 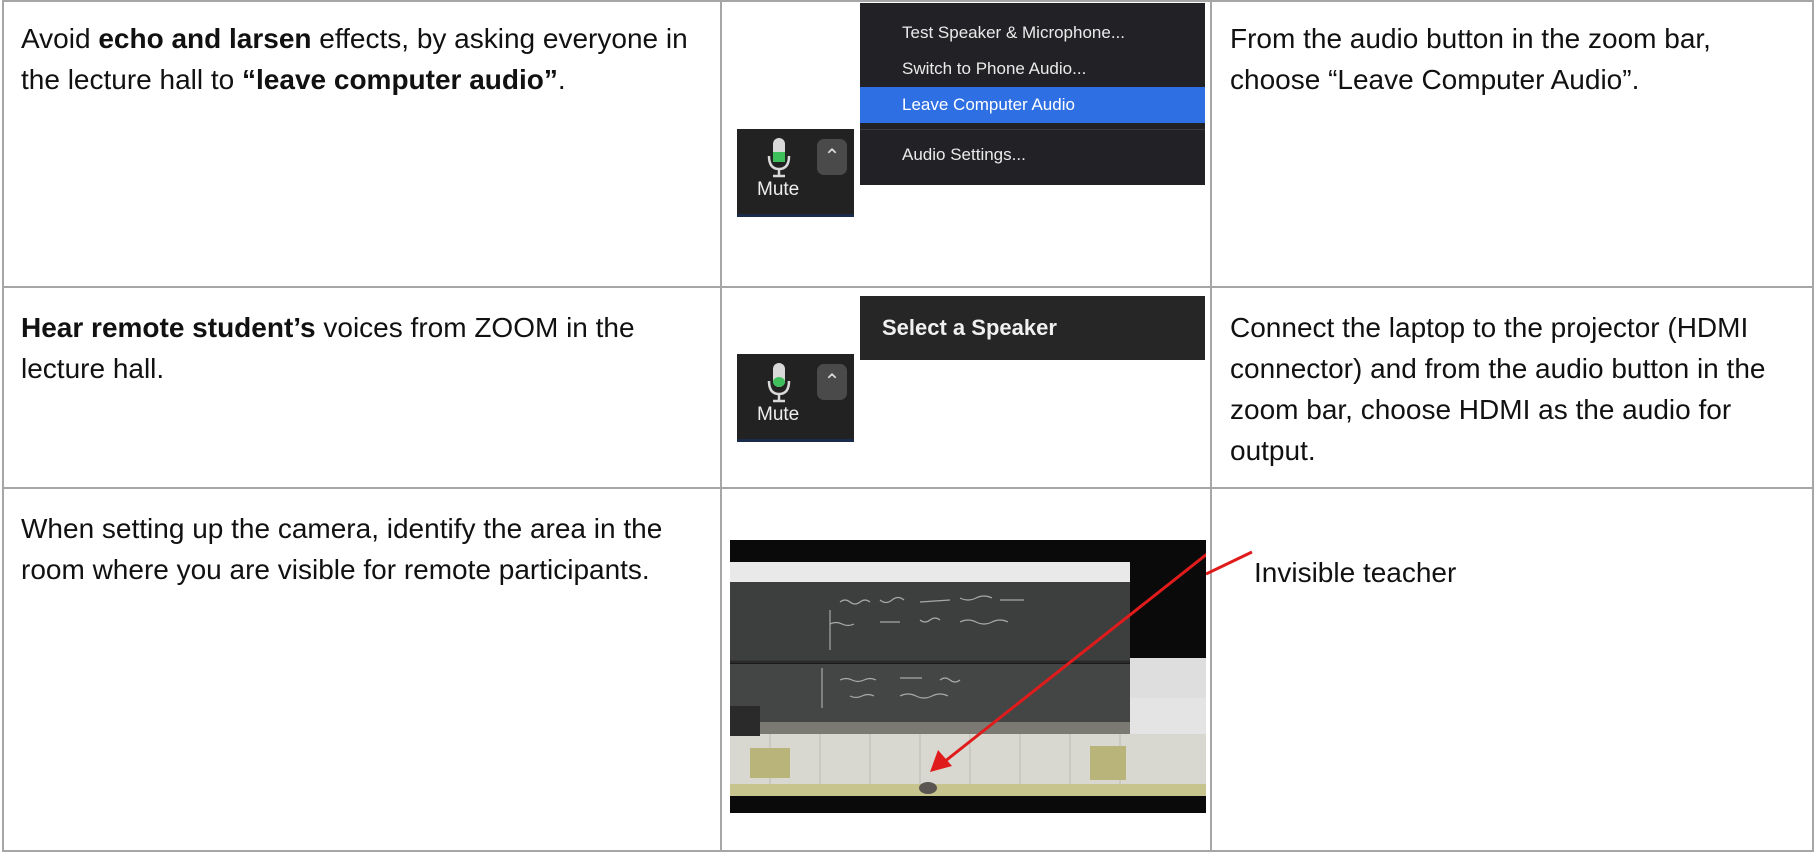 I want to click on menu-separator, so click(x=1032, y=129).